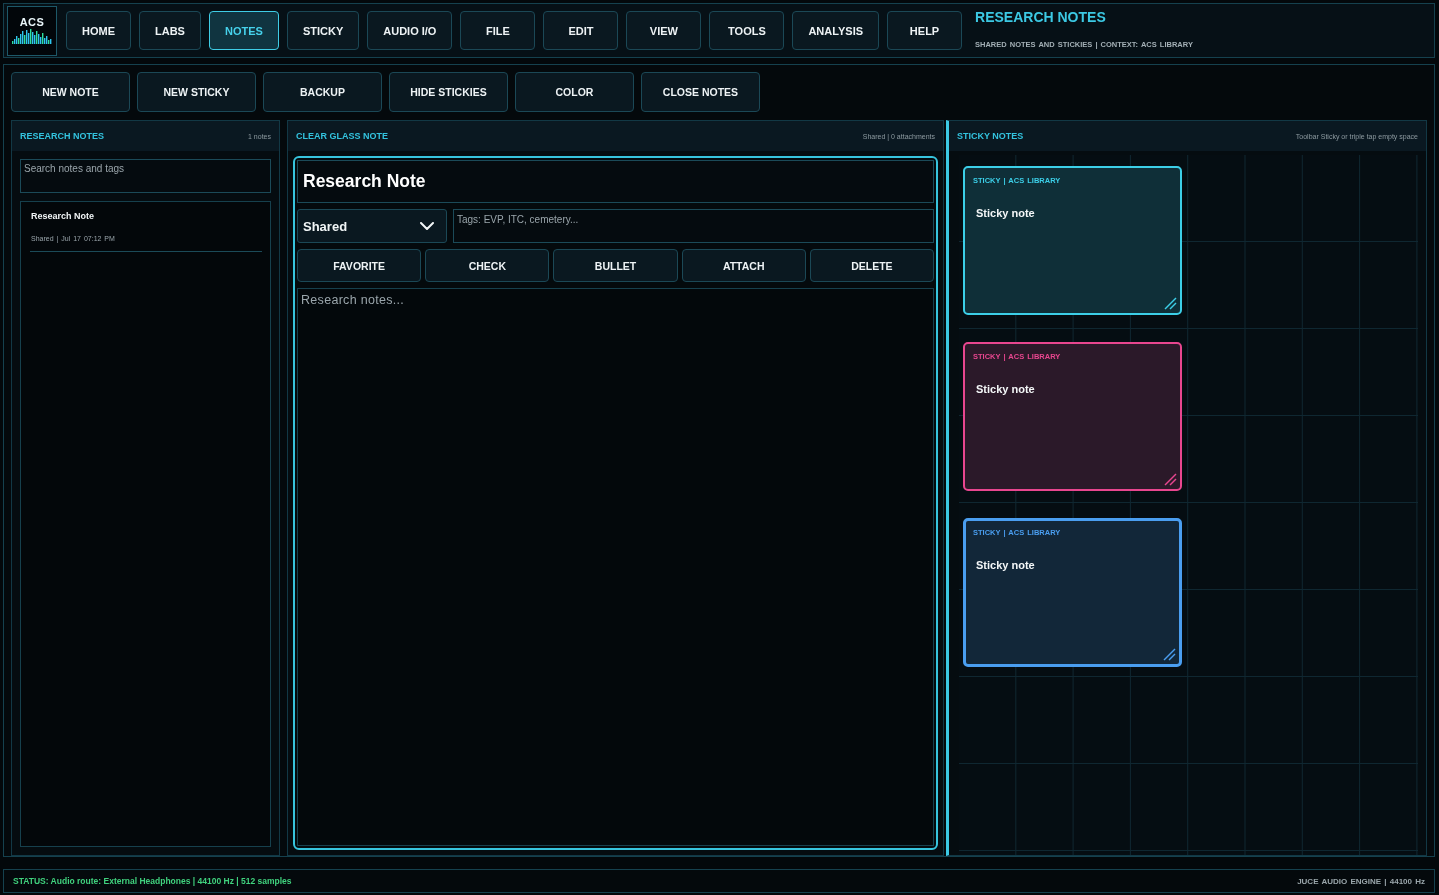 Image resolution: width=1439 pixels, height=895 pixels. Describe the element at coordinates (244, 30) in the screenshot. I see `nav-tab: NOTES` at that location.